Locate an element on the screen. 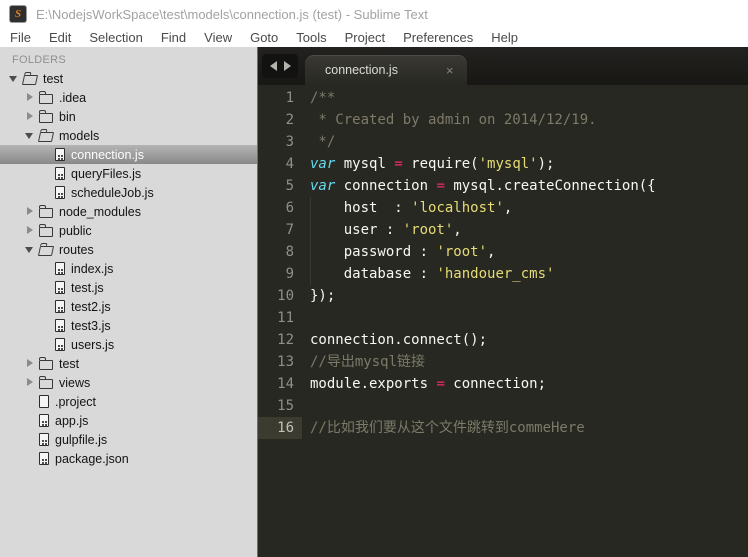  code-line-7: 7 user : 'root', is located at coordinates (503, 230).